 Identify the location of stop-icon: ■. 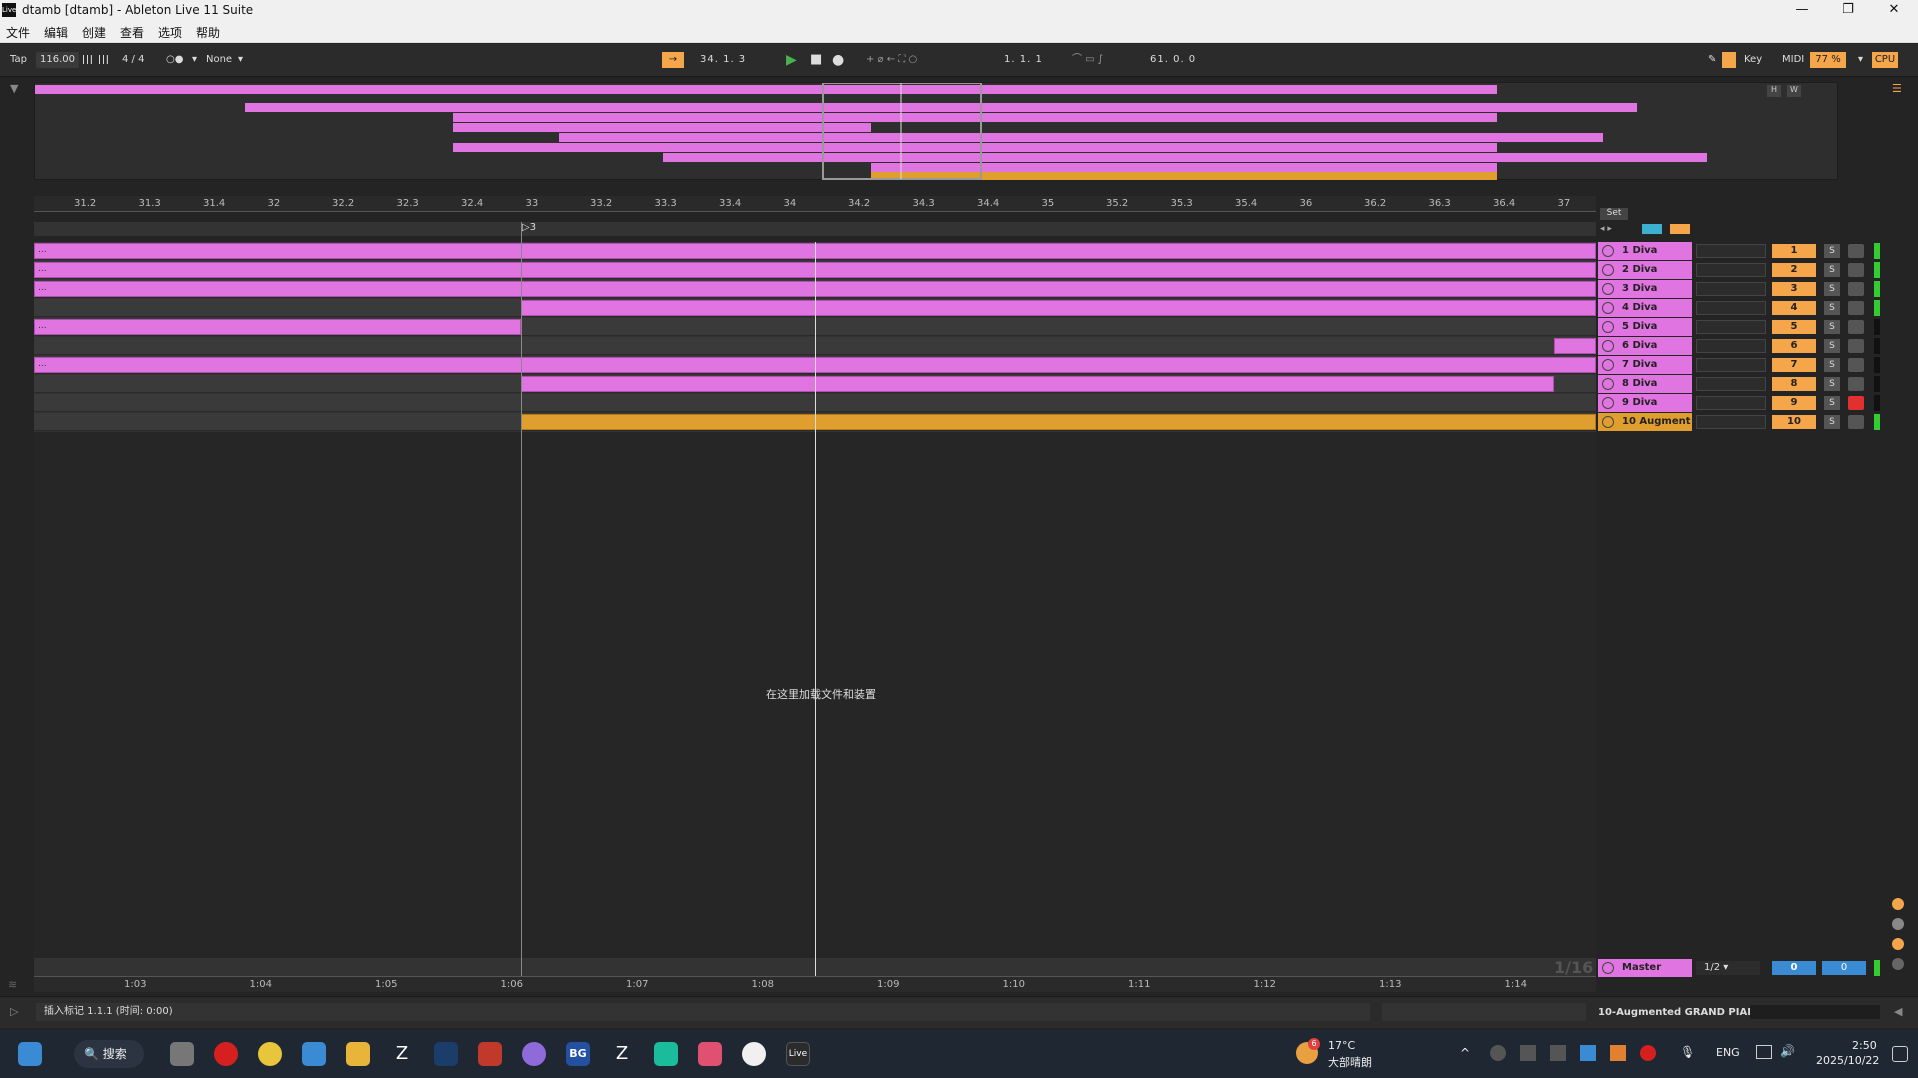
(816, 60).